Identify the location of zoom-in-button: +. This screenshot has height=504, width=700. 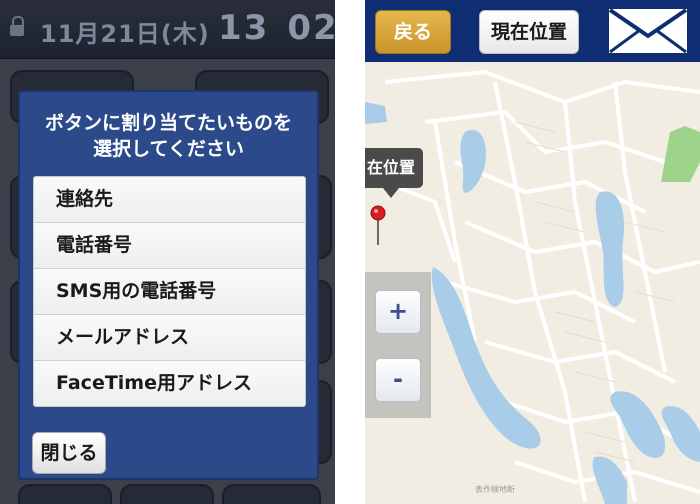
(398, 312).